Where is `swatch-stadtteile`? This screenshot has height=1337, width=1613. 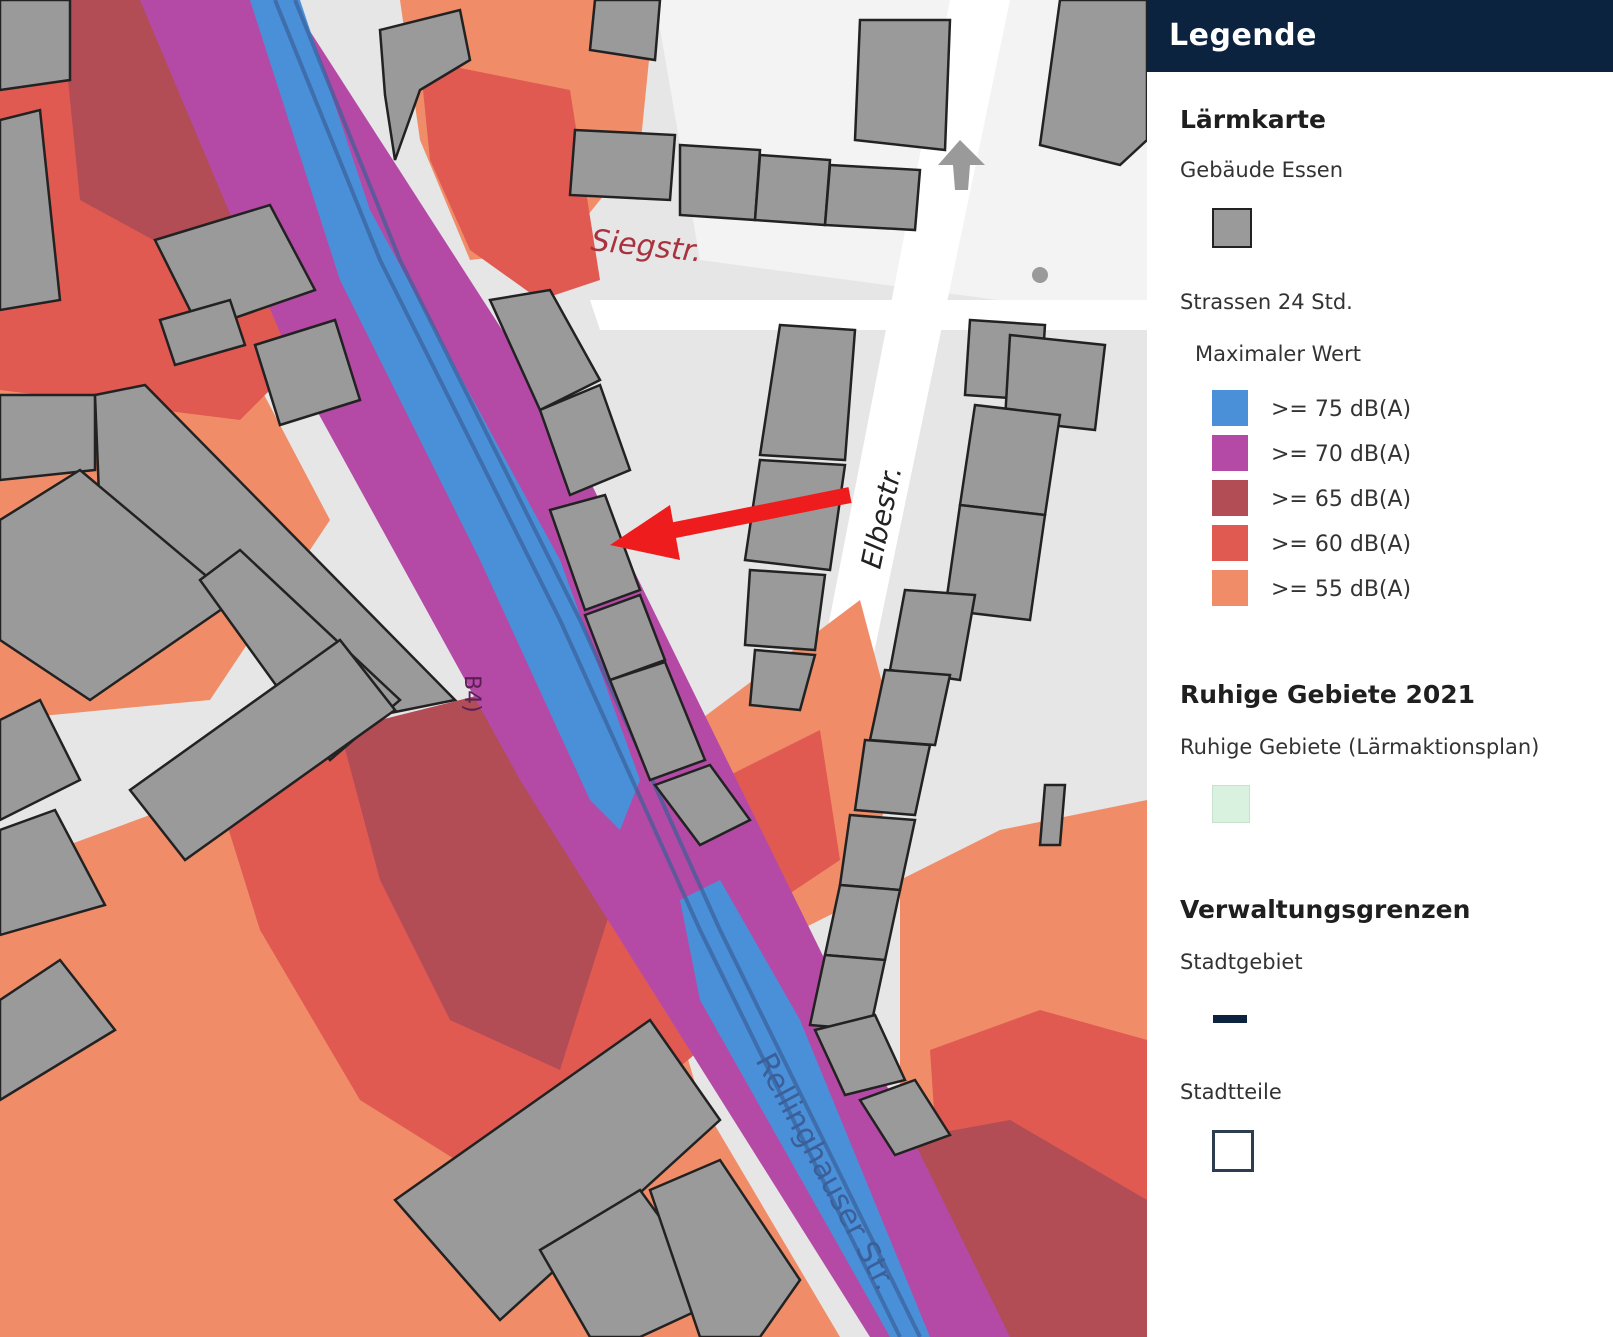 swatch-stadtteile is located at coordinates (1233, 1151).